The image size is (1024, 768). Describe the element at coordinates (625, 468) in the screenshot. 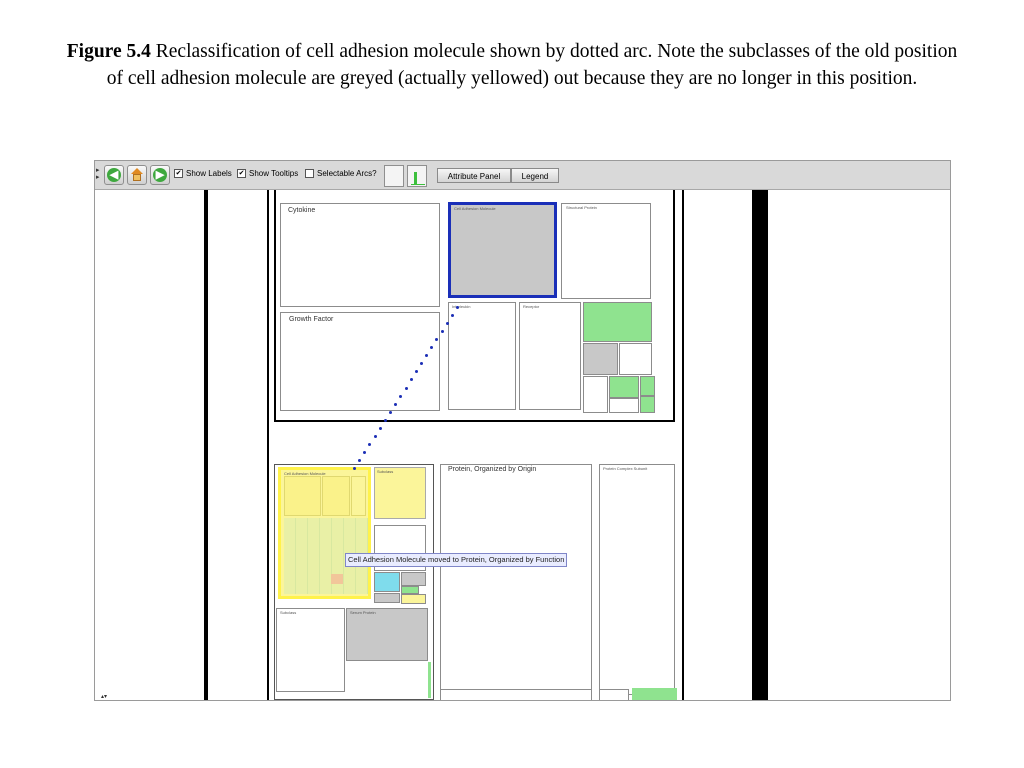

I see `protein-complex-subunit-label: Protein Complex Subunit` at that location.